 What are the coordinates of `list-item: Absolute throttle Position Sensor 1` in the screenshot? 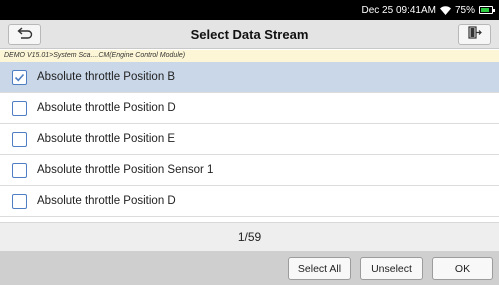 It's located at (249, 170).